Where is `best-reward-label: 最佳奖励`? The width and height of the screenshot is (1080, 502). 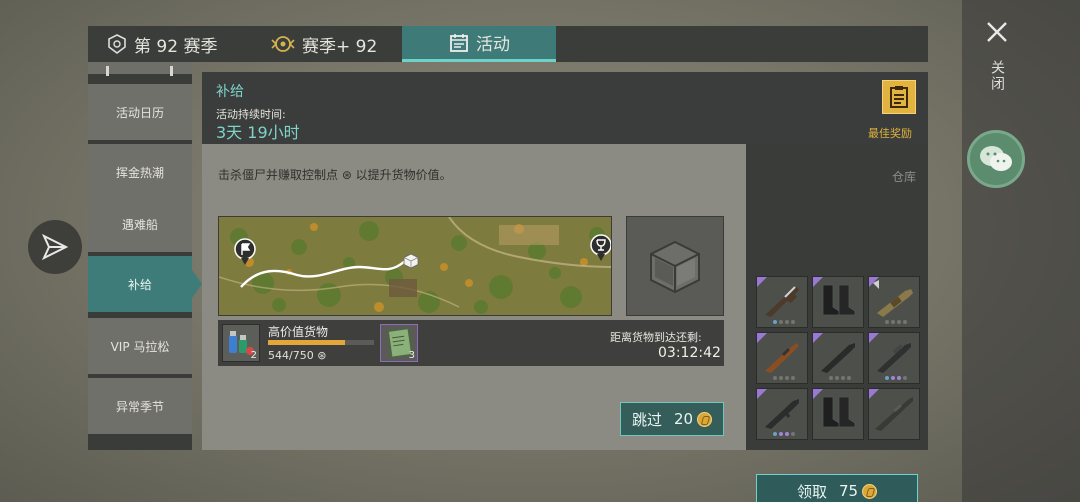 best-reward-label: 最佳奖励 is located at coordinates (890, 133).